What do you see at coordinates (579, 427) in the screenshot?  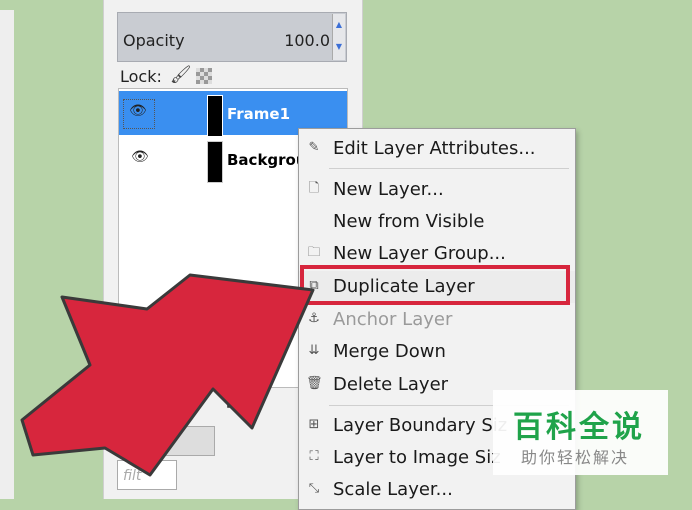 I see `watermark-title: 百科全说` at bounding box center [579, 427].